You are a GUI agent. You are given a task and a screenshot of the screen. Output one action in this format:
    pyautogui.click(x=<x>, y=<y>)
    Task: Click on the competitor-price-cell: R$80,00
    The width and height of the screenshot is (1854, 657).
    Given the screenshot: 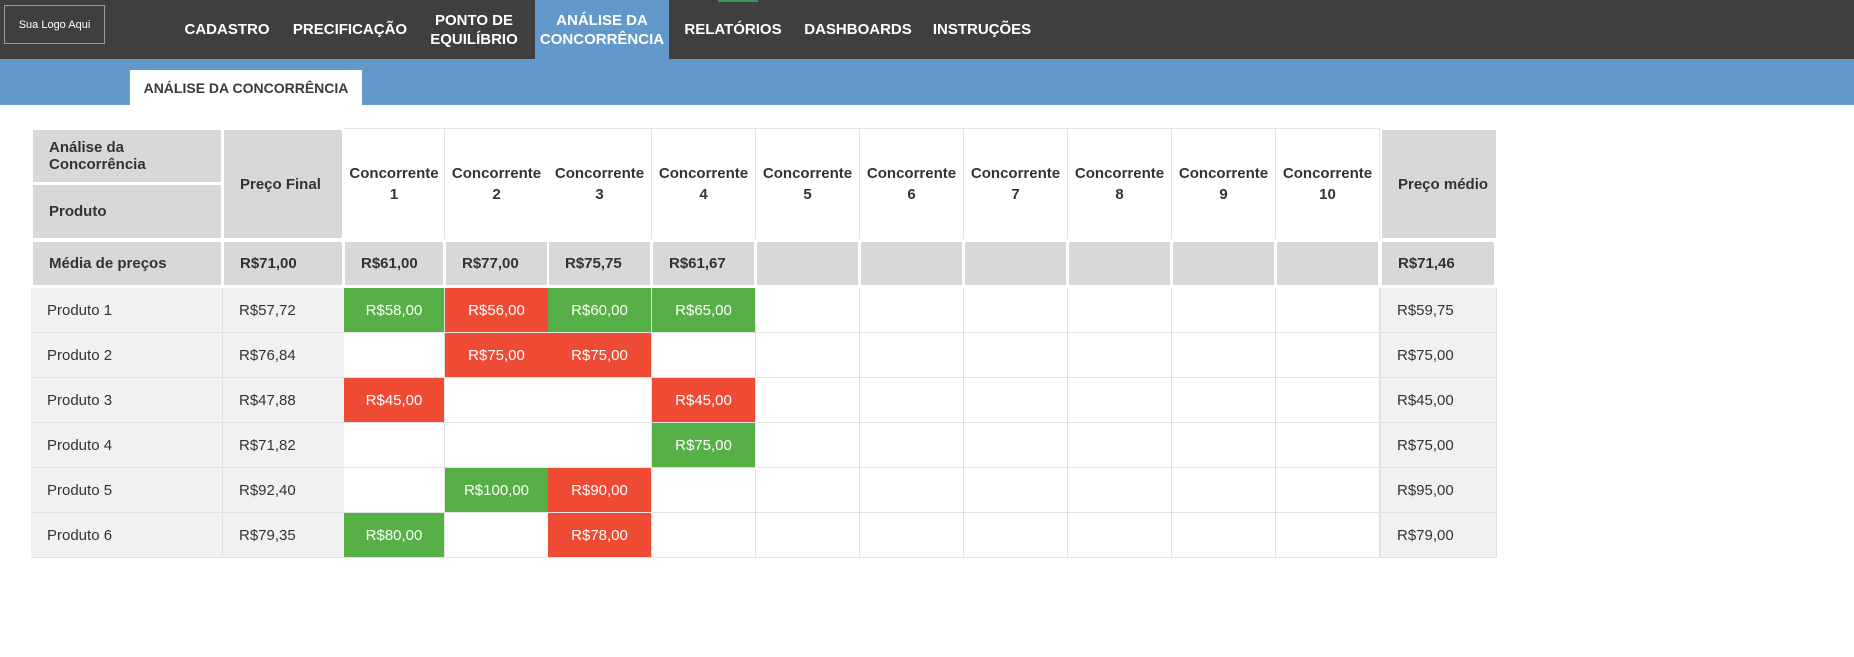 What is the action you would take?
    pyautogui.click(x=394, y=535)
    